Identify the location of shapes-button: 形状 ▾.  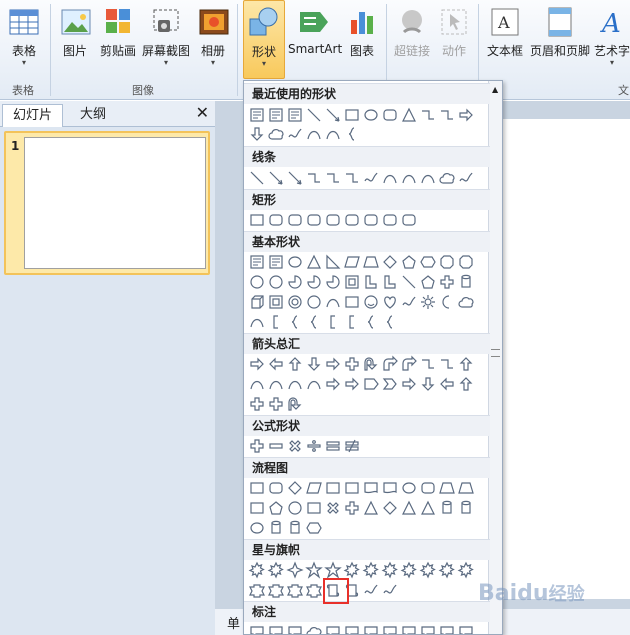
(264, 39).